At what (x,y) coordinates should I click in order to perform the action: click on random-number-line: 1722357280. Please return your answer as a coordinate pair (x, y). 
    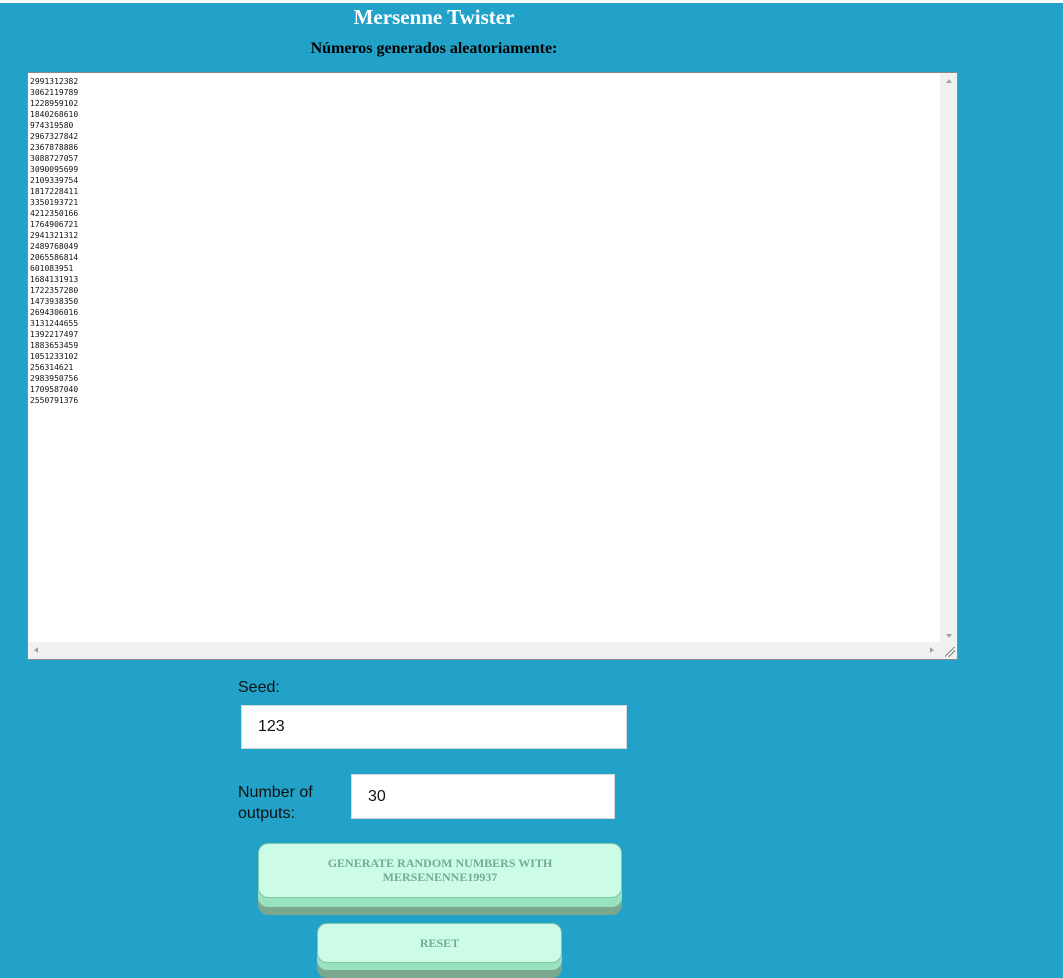
    Looking at the image, I should click on (54, 290).